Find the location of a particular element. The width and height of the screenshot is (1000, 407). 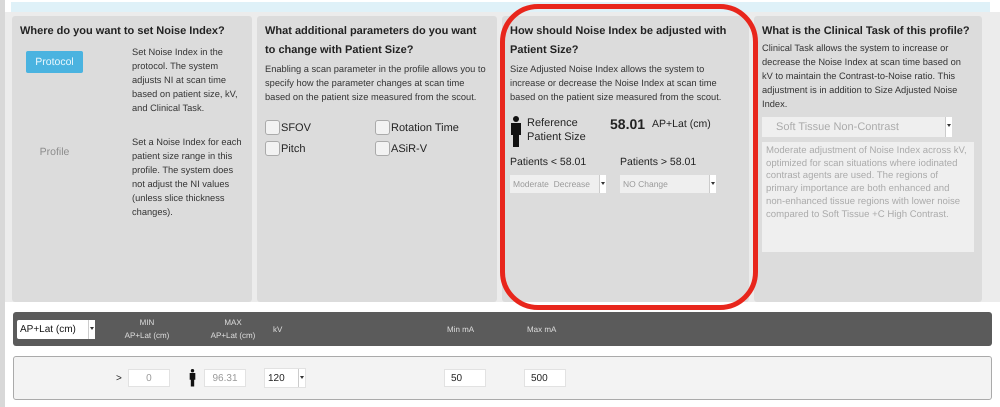

panel-title: How should Noise Index be adjusted with Patient Size? is located at coordinates (619, 41).